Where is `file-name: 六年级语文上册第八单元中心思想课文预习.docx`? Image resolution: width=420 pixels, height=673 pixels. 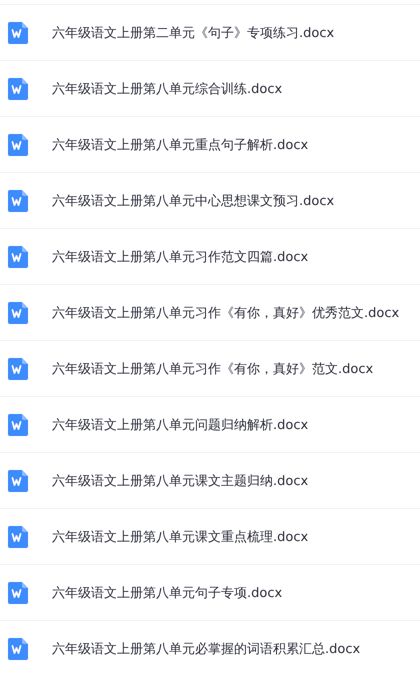 file-name: 六年级语文上册第八单元中心思想课文预习.docx is located at coordinates (193, 201).